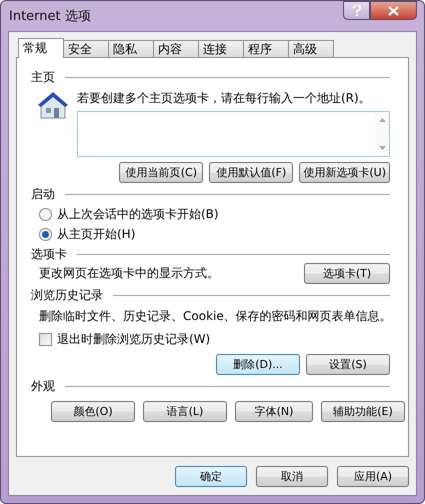 The image size is (425, 504). I want to click on button: 取消, so click(292, 476).